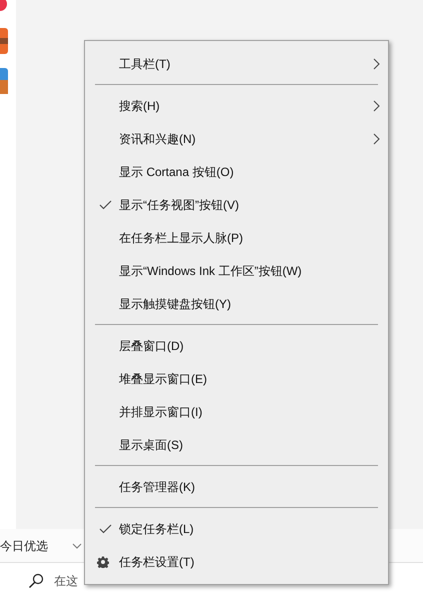 The width and height of the screenshot is (423, 599). Describe the element at coordinates (24, 546) in the screenshot. I see `feed-label: 今日优选` at that location.